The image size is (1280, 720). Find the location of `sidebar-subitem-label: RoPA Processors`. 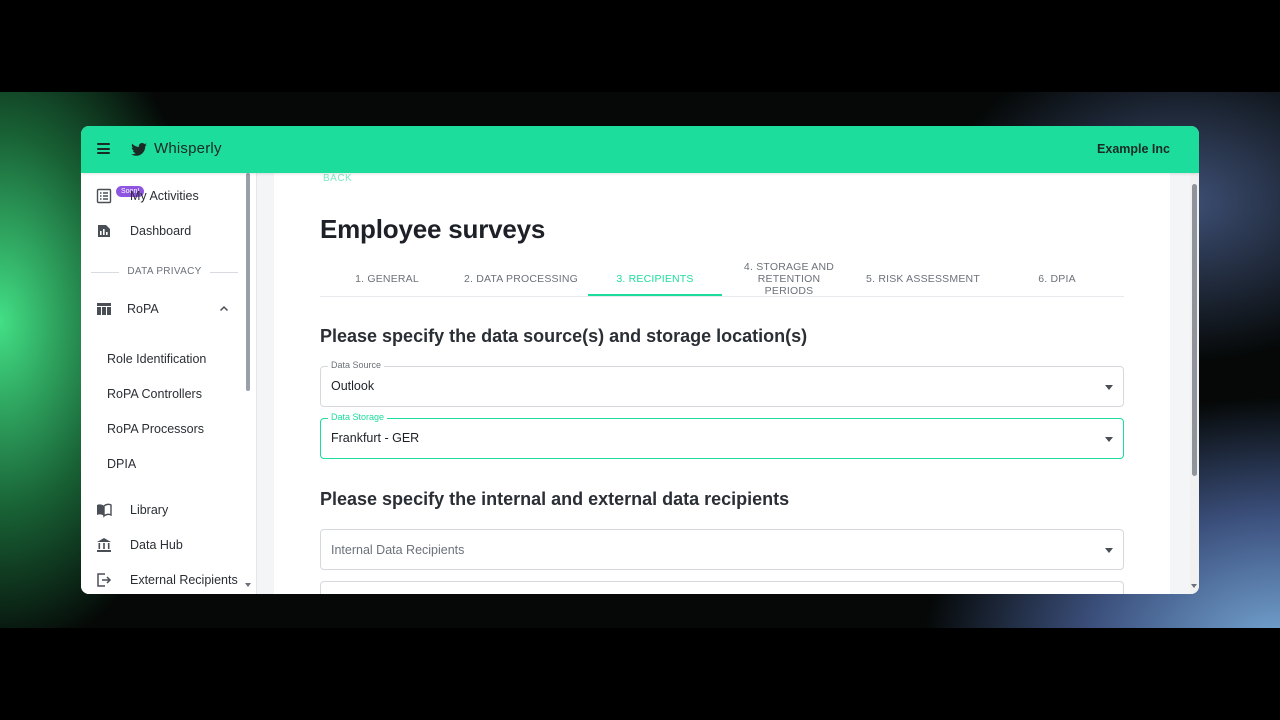

sidebar-subitem-label: RoPA Processors is located at coordinates (156, 429).